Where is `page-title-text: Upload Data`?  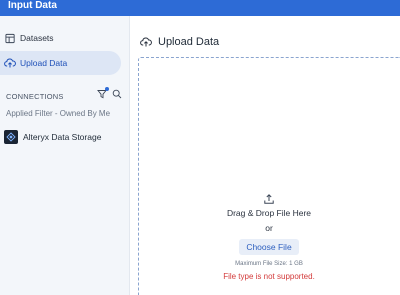 page-title-text: Upload Data is located at coordinates (189, 42).